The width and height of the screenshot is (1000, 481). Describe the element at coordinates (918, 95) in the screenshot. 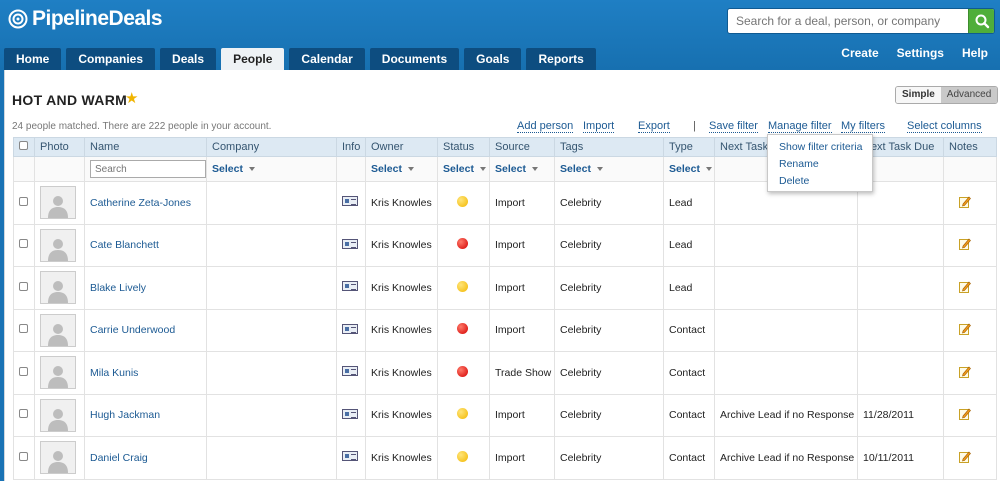

I see `mode-simple-button: Simple` at that location.